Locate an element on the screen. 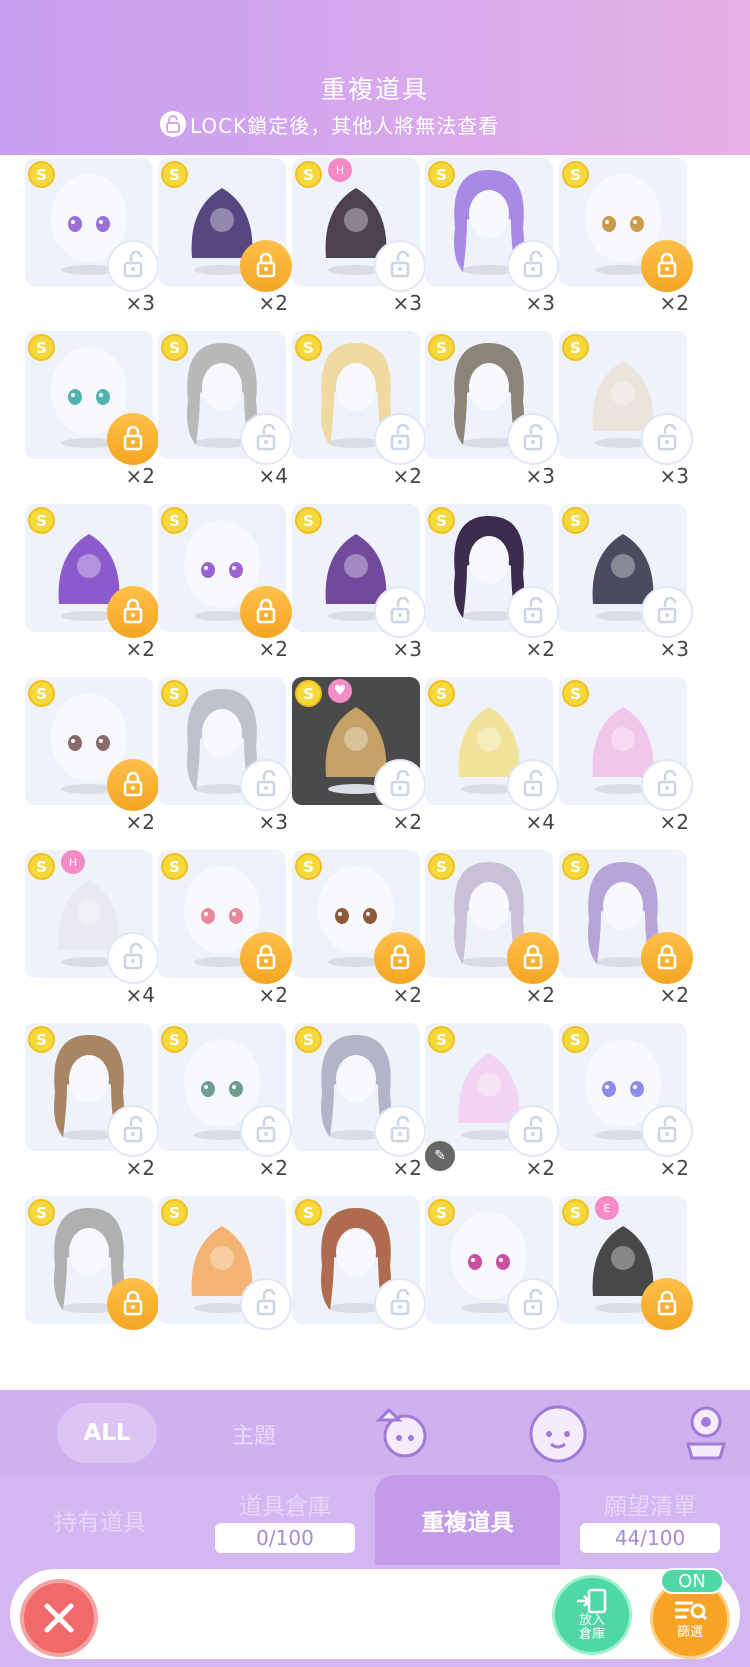 Image resolution: width=750 pixels, height=1667 pixels. tab-duplicates: 重複道具 is located at coordinates (467, 1520).